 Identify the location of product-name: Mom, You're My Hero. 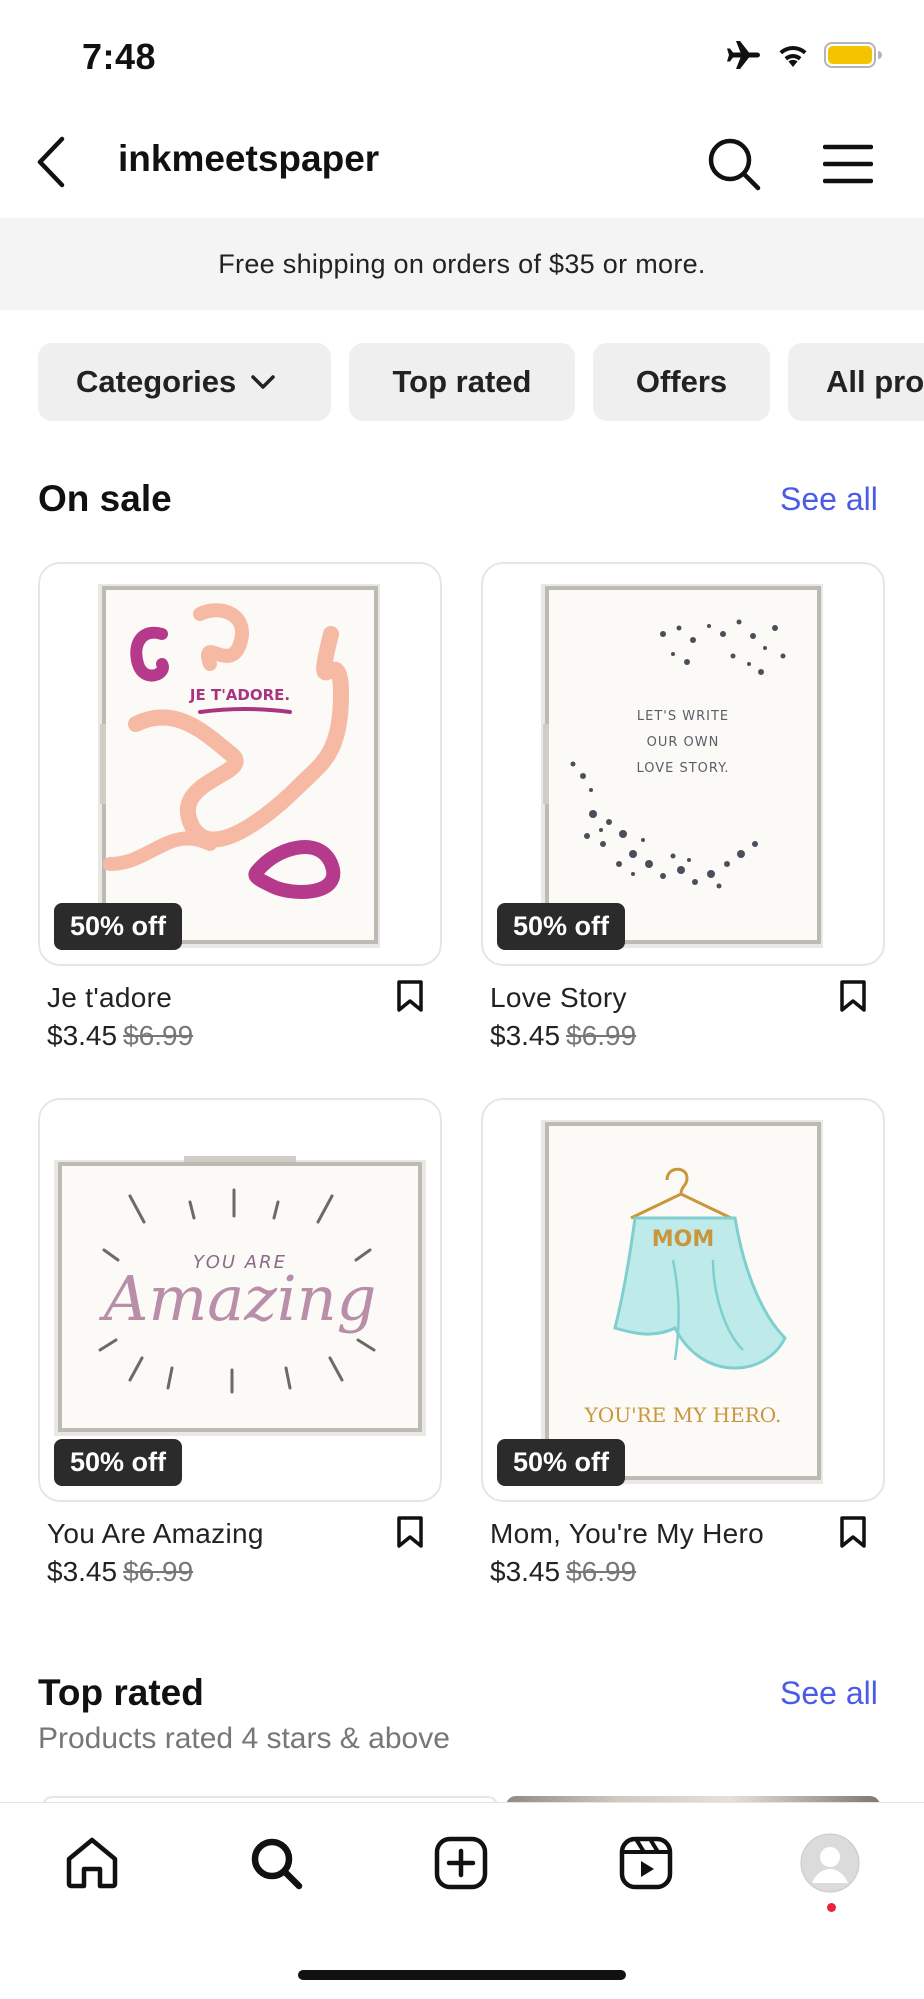
(627, 1533).